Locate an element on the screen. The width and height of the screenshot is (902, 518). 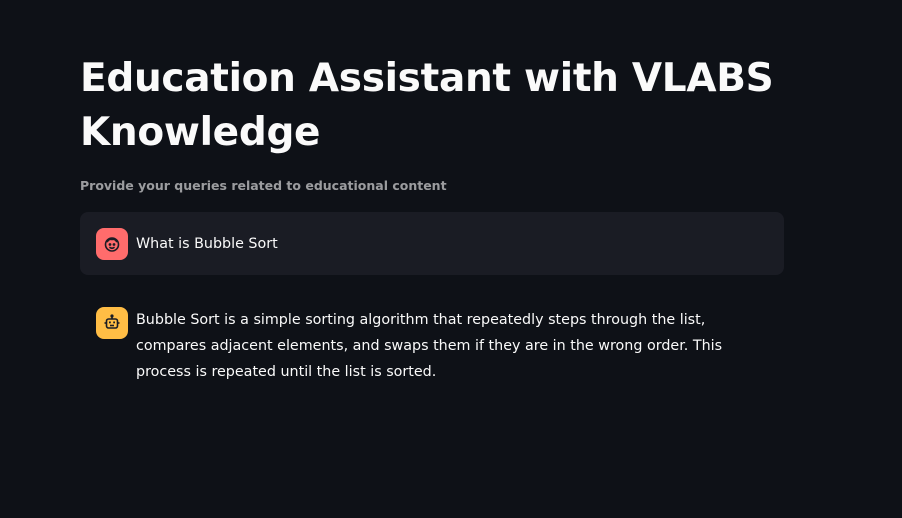
user-message-text: What is Bubble Sort is located at coordinates (207, 243).